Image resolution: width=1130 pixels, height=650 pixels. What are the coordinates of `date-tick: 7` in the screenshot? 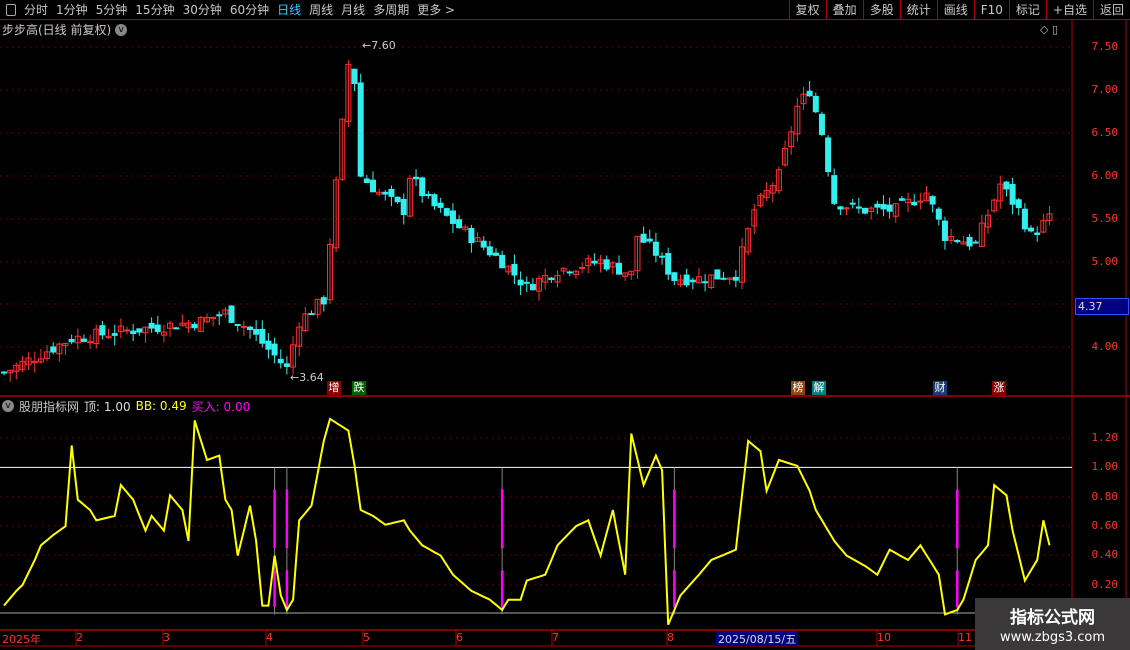 It's located at (555, 637).